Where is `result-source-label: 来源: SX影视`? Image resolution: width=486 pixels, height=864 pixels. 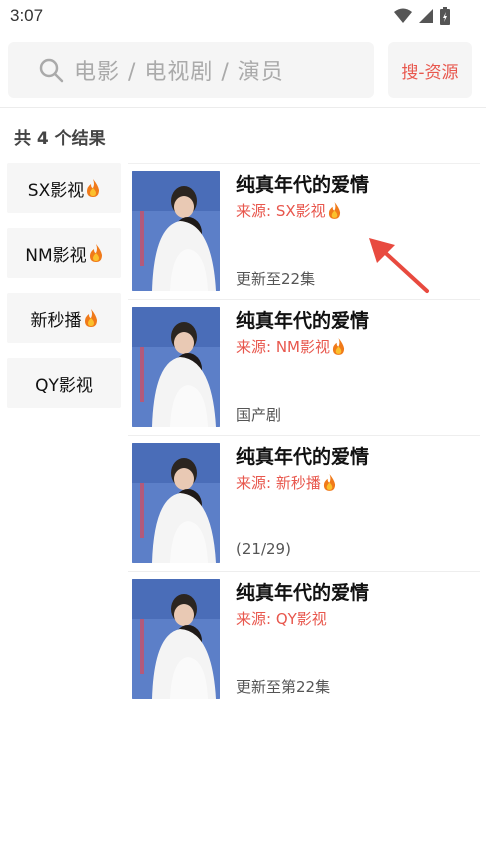
result-source-label: 来源: SX影视 is located at coordinates (281, 211).